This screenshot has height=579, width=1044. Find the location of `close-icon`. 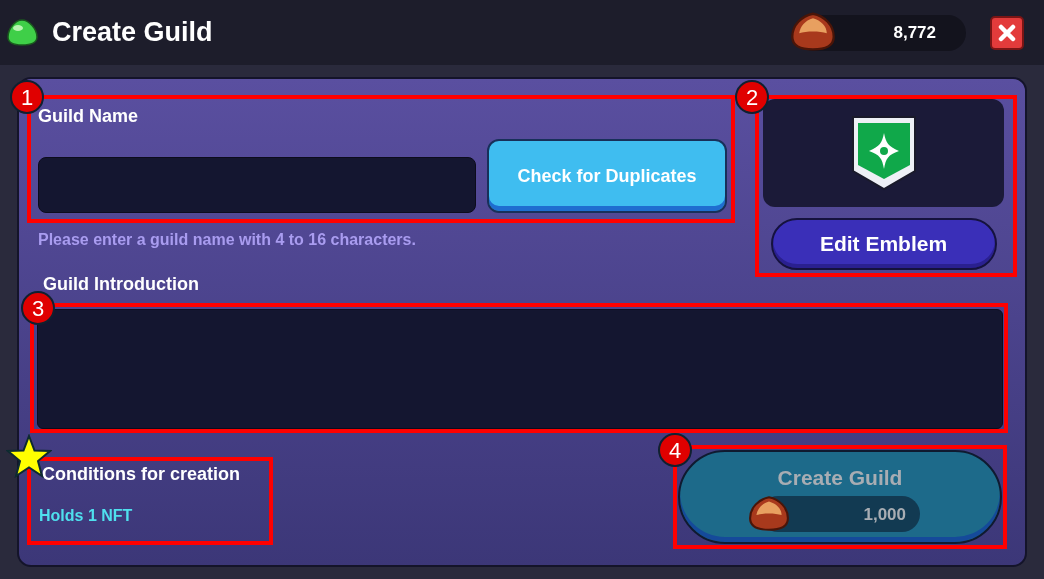

close-icon is located at coordinates (1007, 32).